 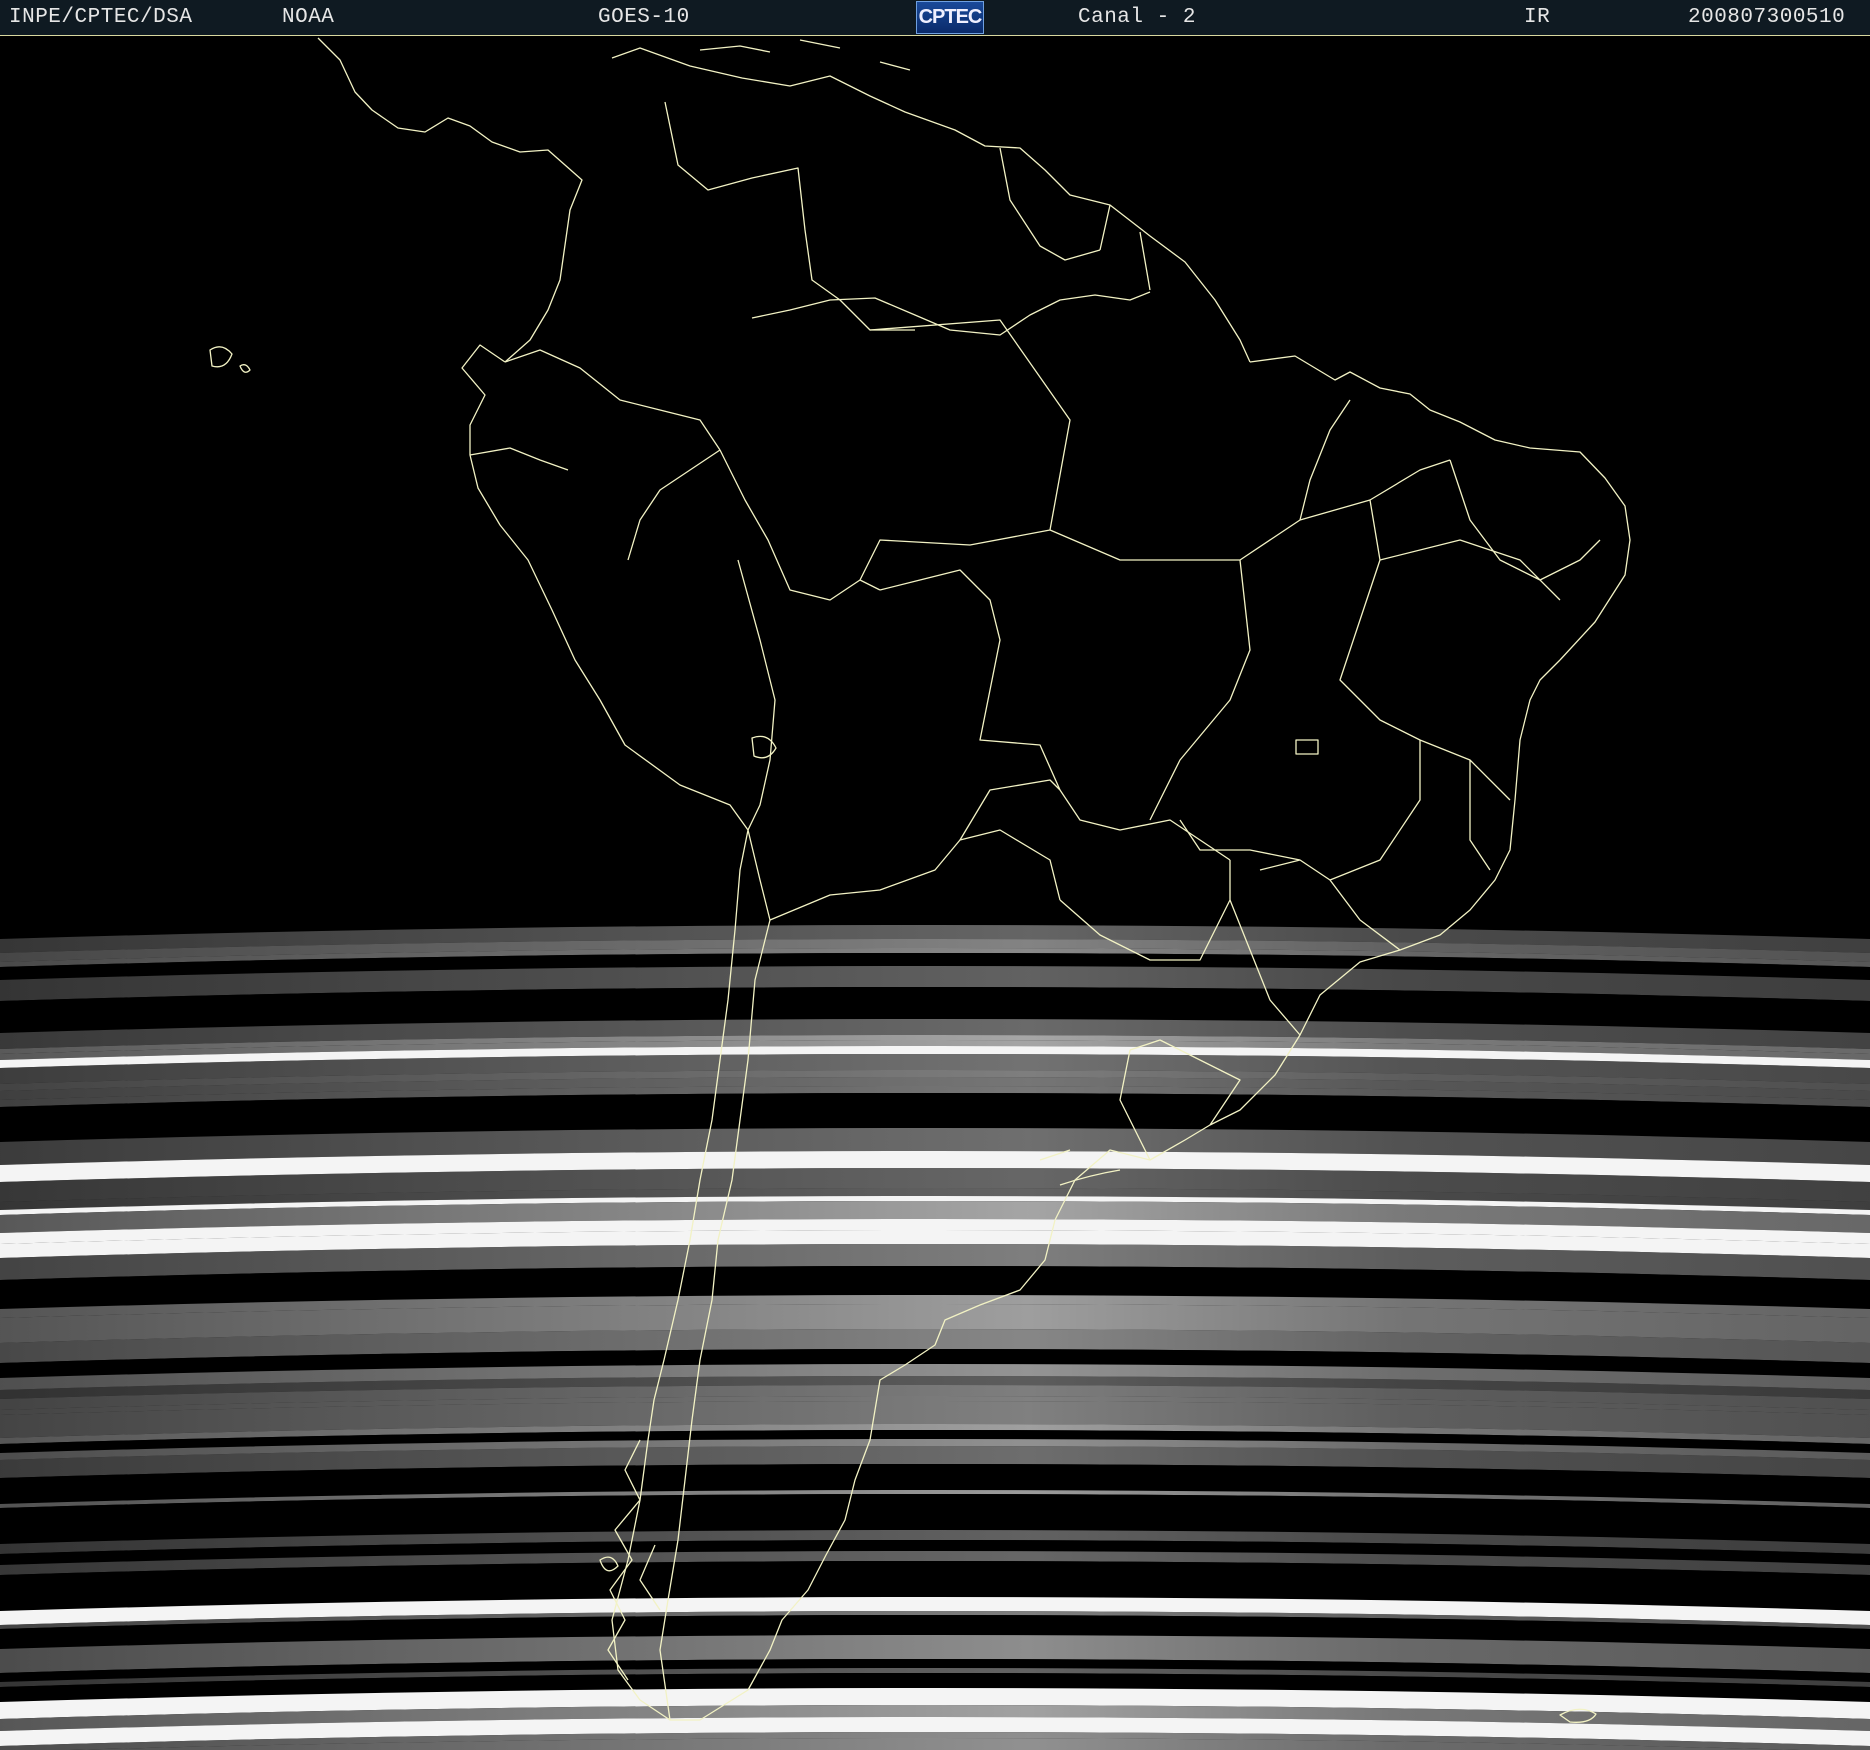 What do you see at coordinates (308, 17) in the screenshot?
I see `source-label: NOAA` at bounding box center [308, 17].